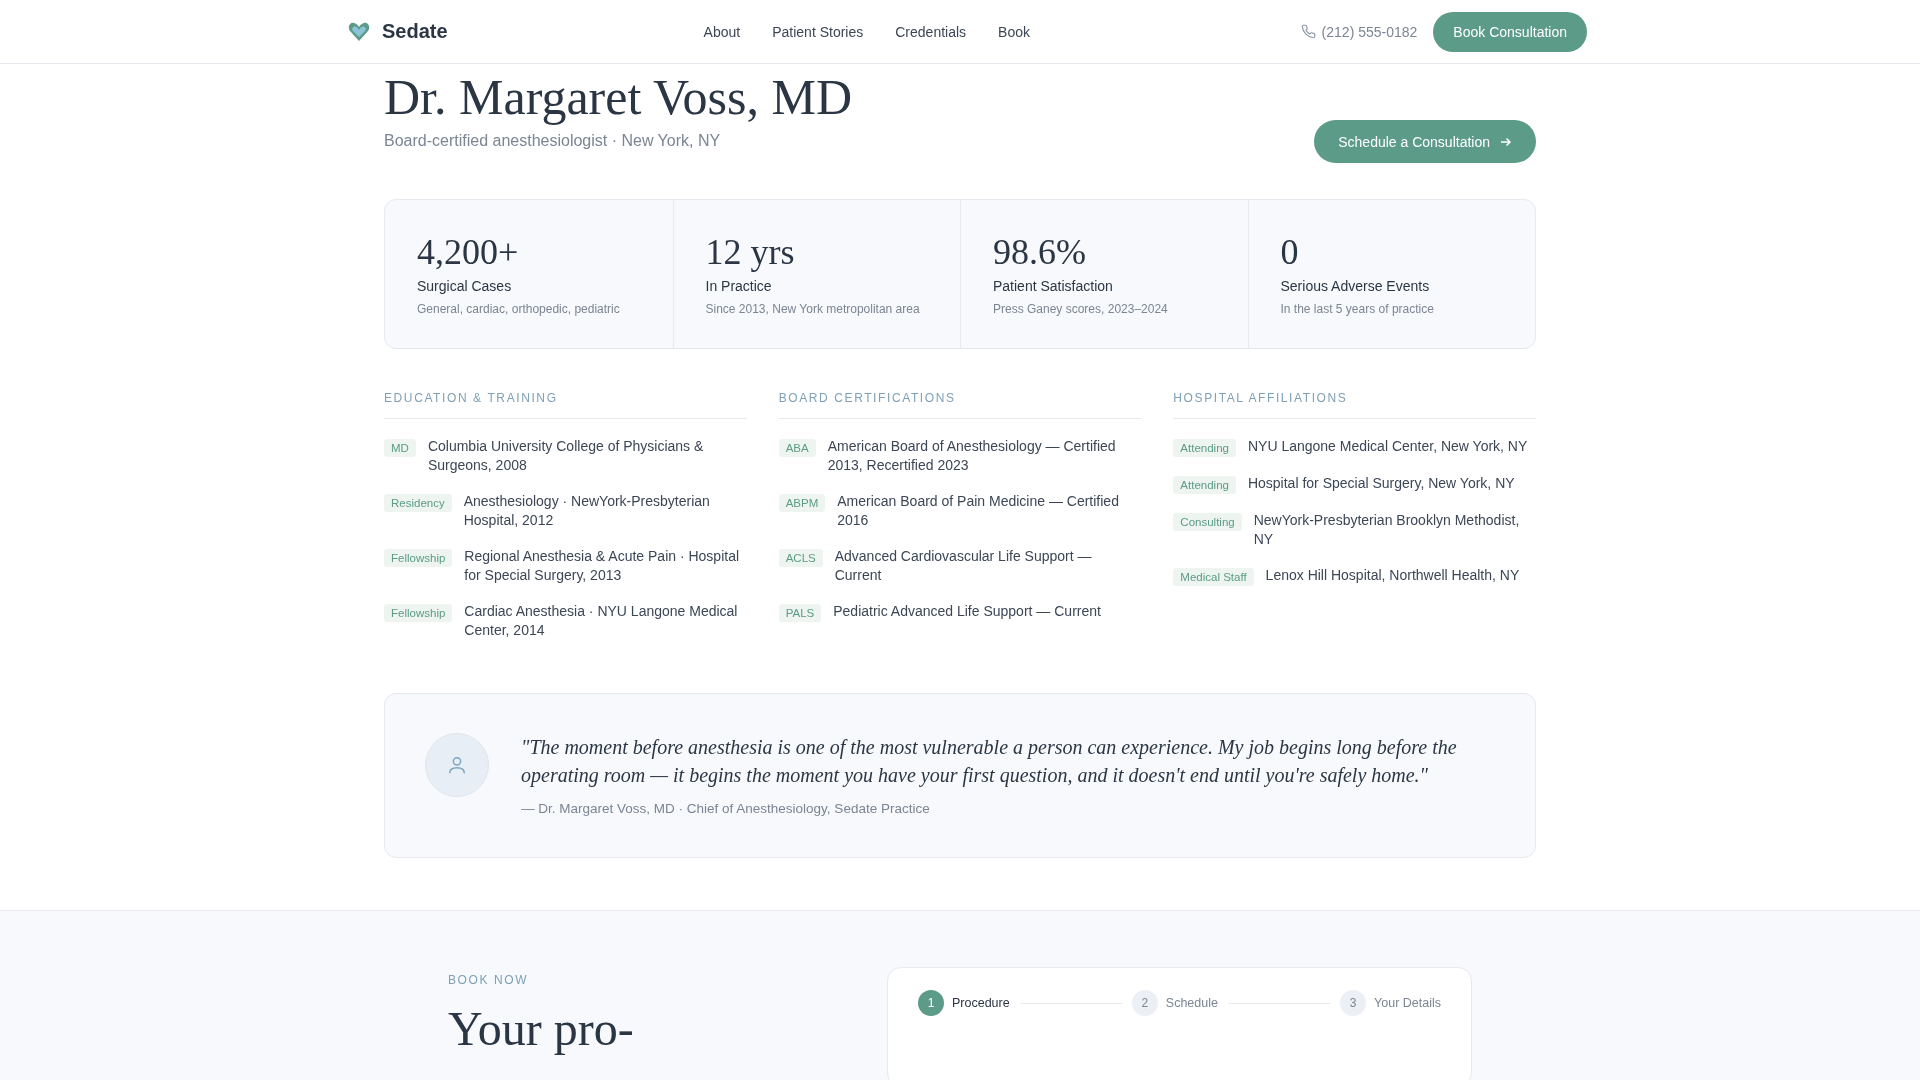 This screenshot has height=1080, width=1920. What do you see at coordinates (553, 141) in the screenshot?
I see `doctor-subtitle: Board-certified anesthesiologist · New York, NY` at bounding box center [553, 141].